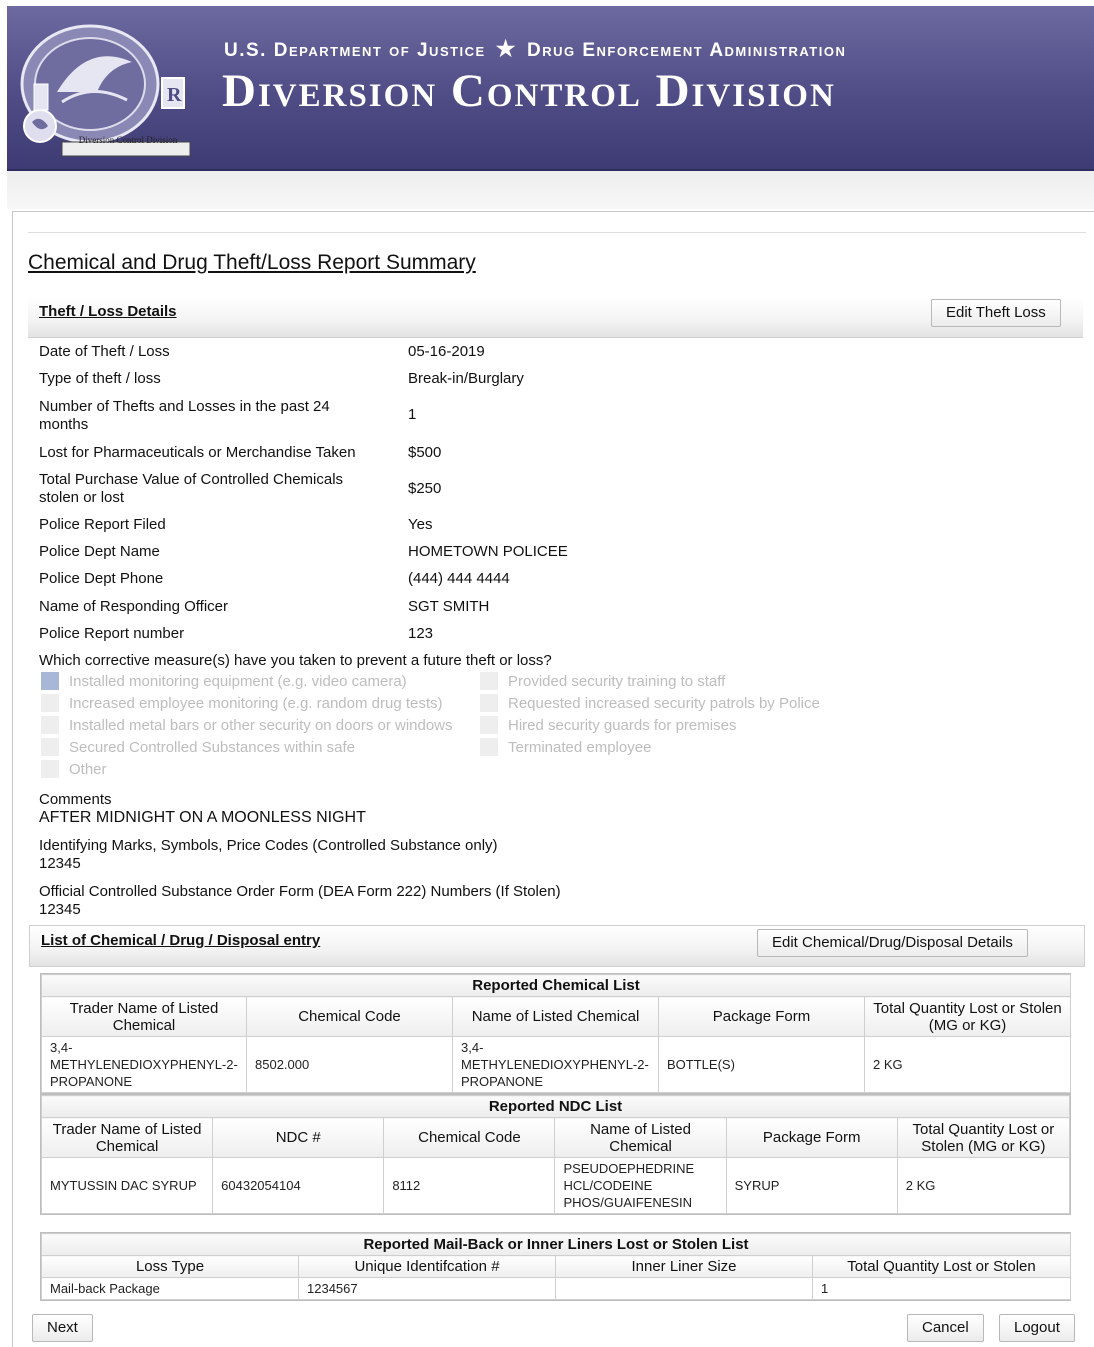 The height and width of the screenshot is (1347, 1094). What do you see at coordinates (127, 1185) in the screenshot?
I see `table-cell: MYTUSSIN DAC SYRUP` at bounding box center [127, 1185].